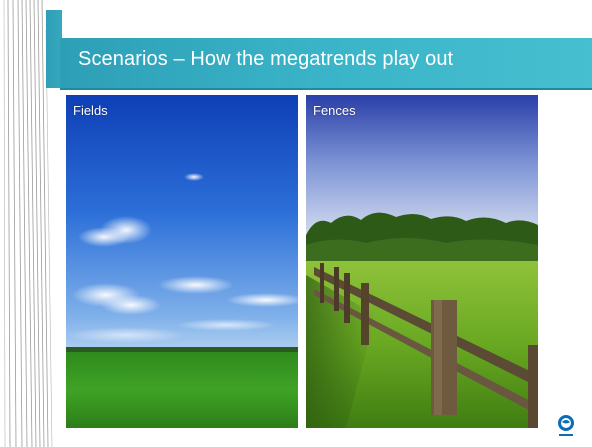  Describe the element at coordinates (266, 59) in the screenshot. I see `slide-title: Scenarios – How the megatrends play out` at that location.